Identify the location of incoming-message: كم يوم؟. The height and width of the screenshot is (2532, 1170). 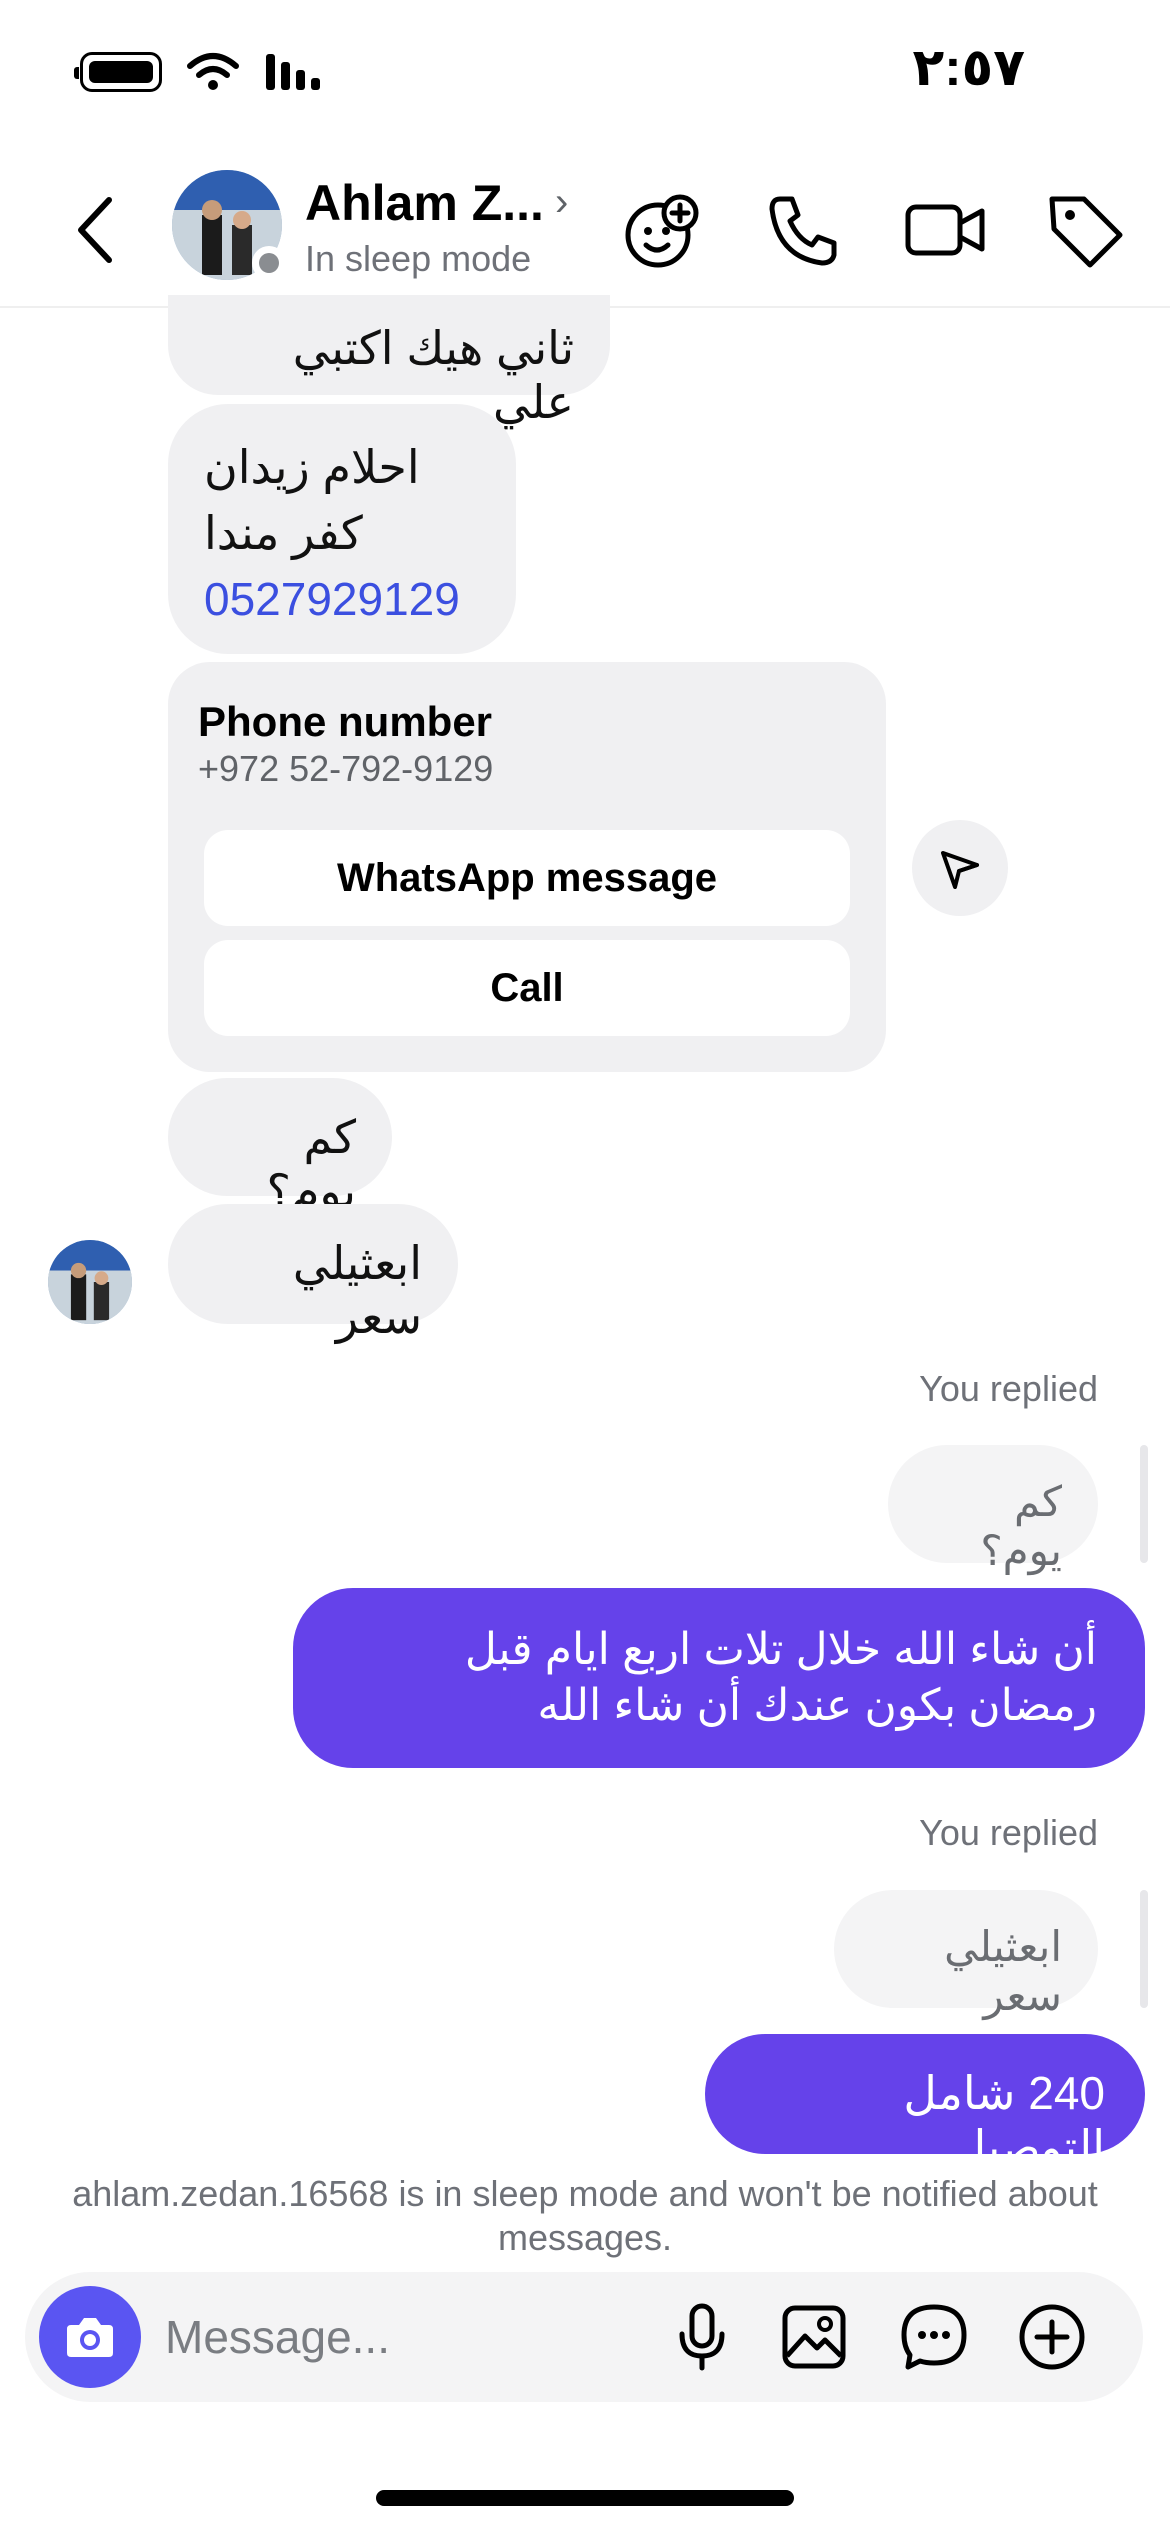
(280, 1147).